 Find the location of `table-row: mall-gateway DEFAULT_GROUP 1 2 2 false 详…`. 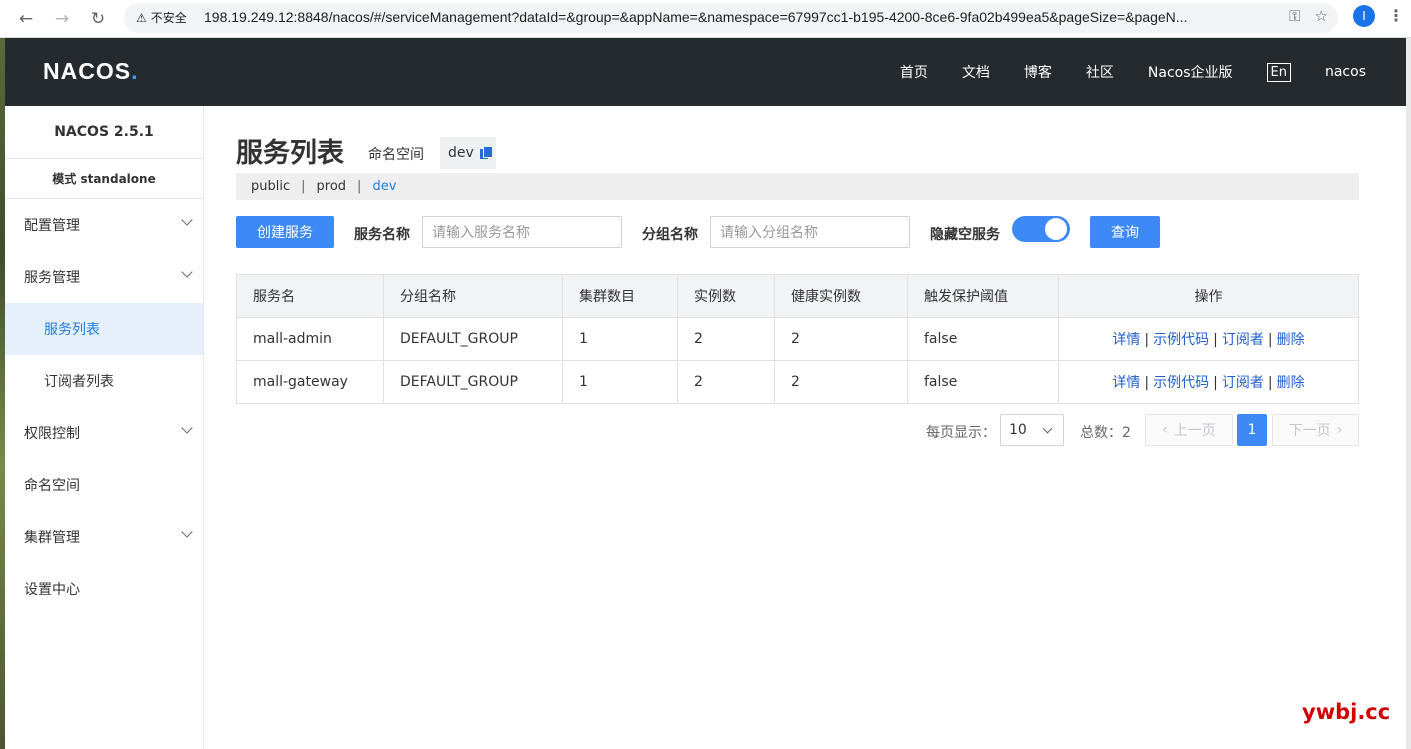

table-row: mall-gateway DEFAULT_GROUP 1 2 2 false 详… is located at coordinates (797, 382).